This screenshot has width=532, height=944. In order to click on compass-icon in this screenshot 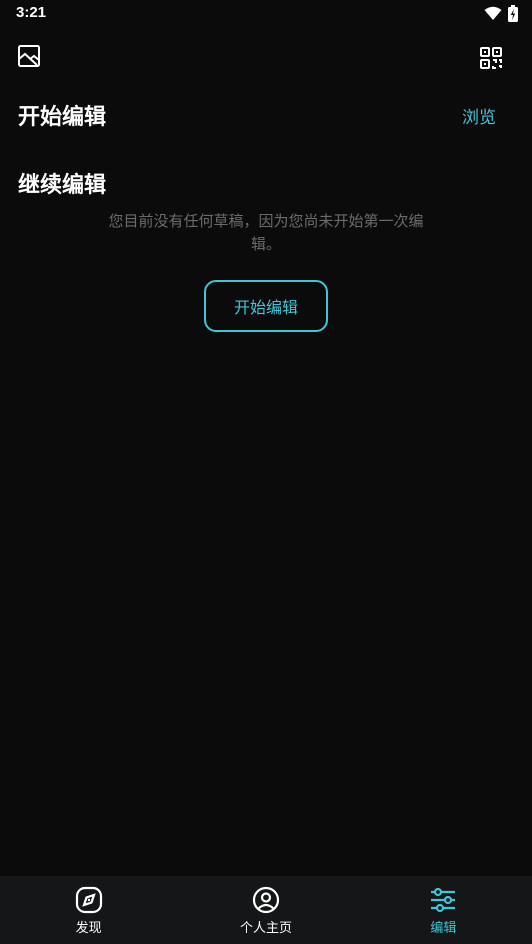, I will do `click(89, 900)`.